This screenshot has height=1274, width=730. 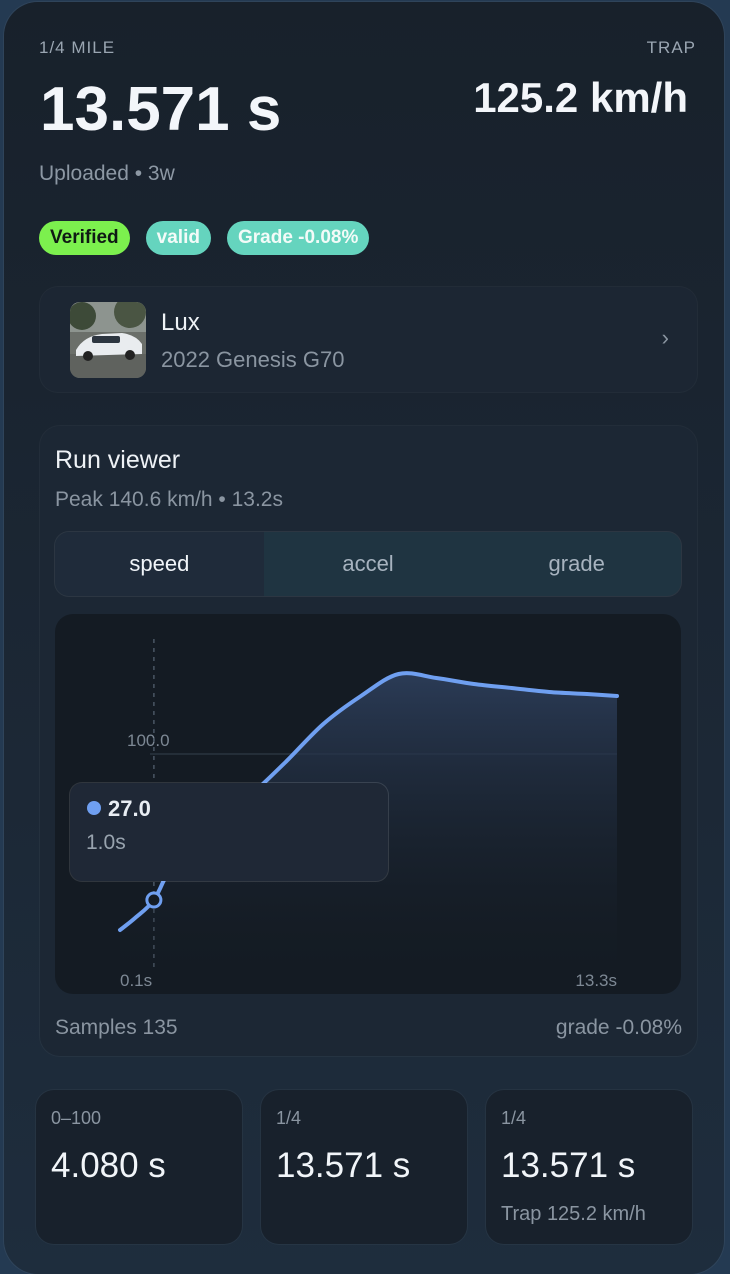 I want to click on series-dot-icon, so click(x=94, y=808).